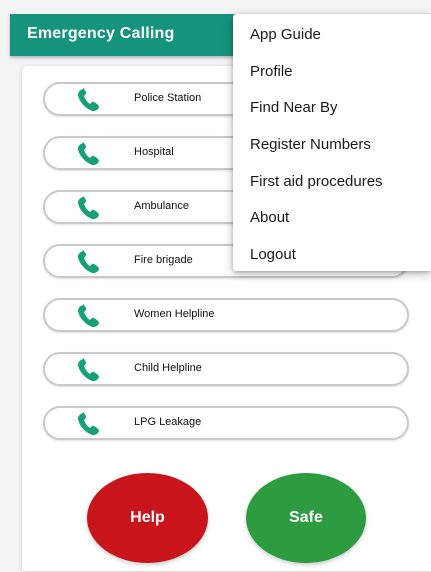 The image size is (431, 572). Describe the element at coordinates (226, 423) in the screenshot. I see `contact-button-lpg-leakage: LPG Leakage` at that location.